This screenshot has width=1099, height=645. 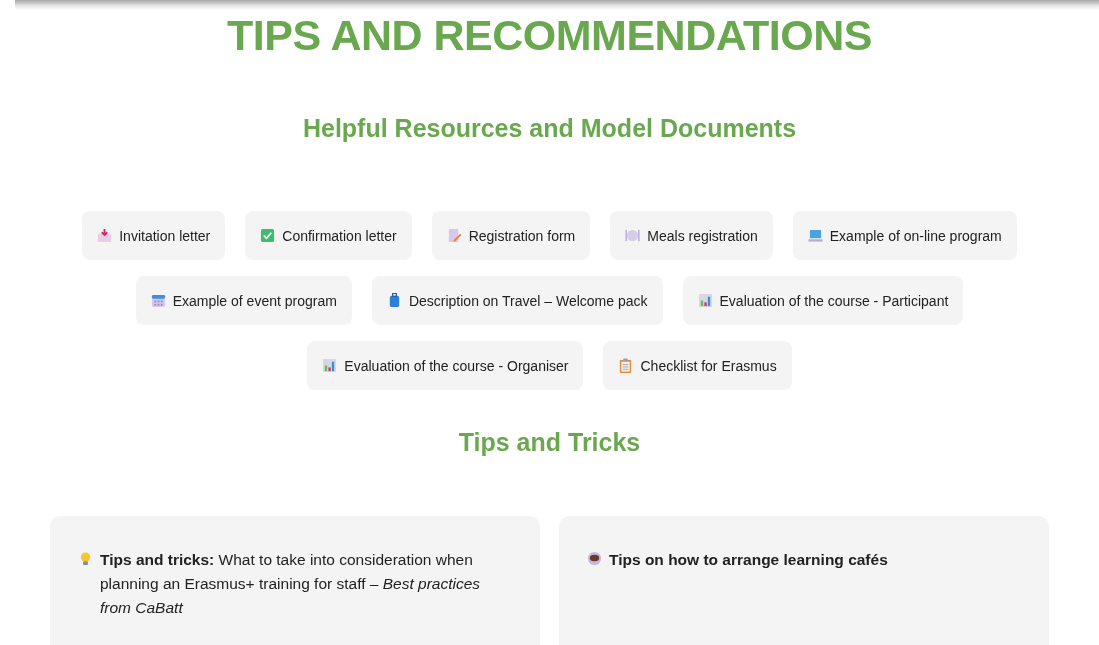 I want to click on resource-link-button: Example of on-line program, so click(x=904, y=235).